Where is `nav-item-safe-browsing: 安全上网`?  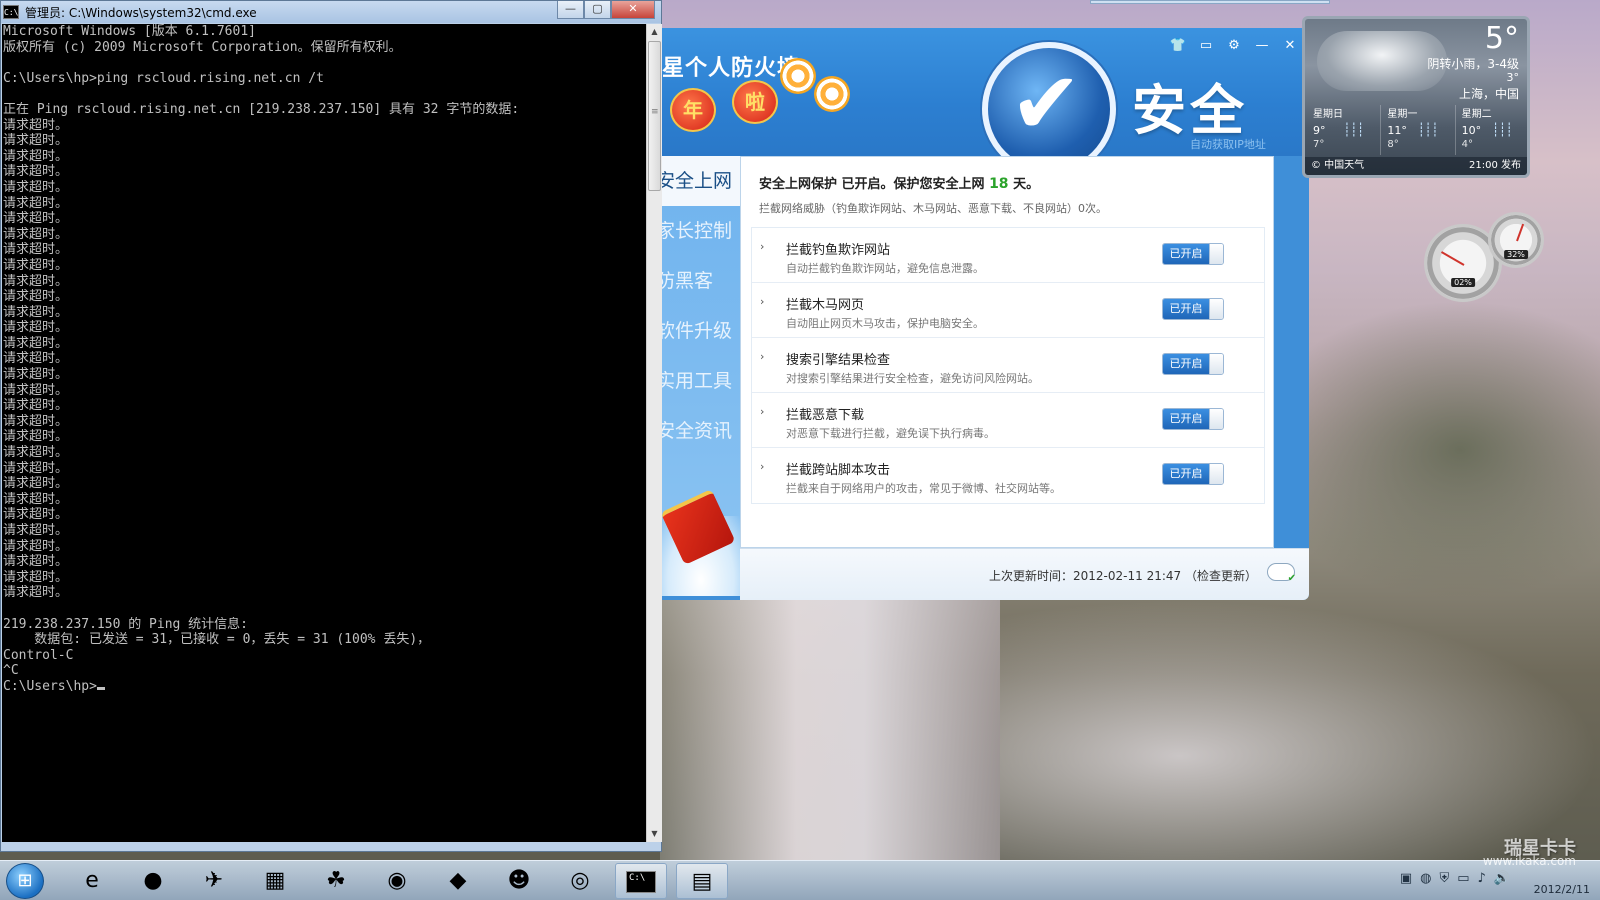
nav-item-safe-browsing: 安全上网 is located at coordinates (701, 181).